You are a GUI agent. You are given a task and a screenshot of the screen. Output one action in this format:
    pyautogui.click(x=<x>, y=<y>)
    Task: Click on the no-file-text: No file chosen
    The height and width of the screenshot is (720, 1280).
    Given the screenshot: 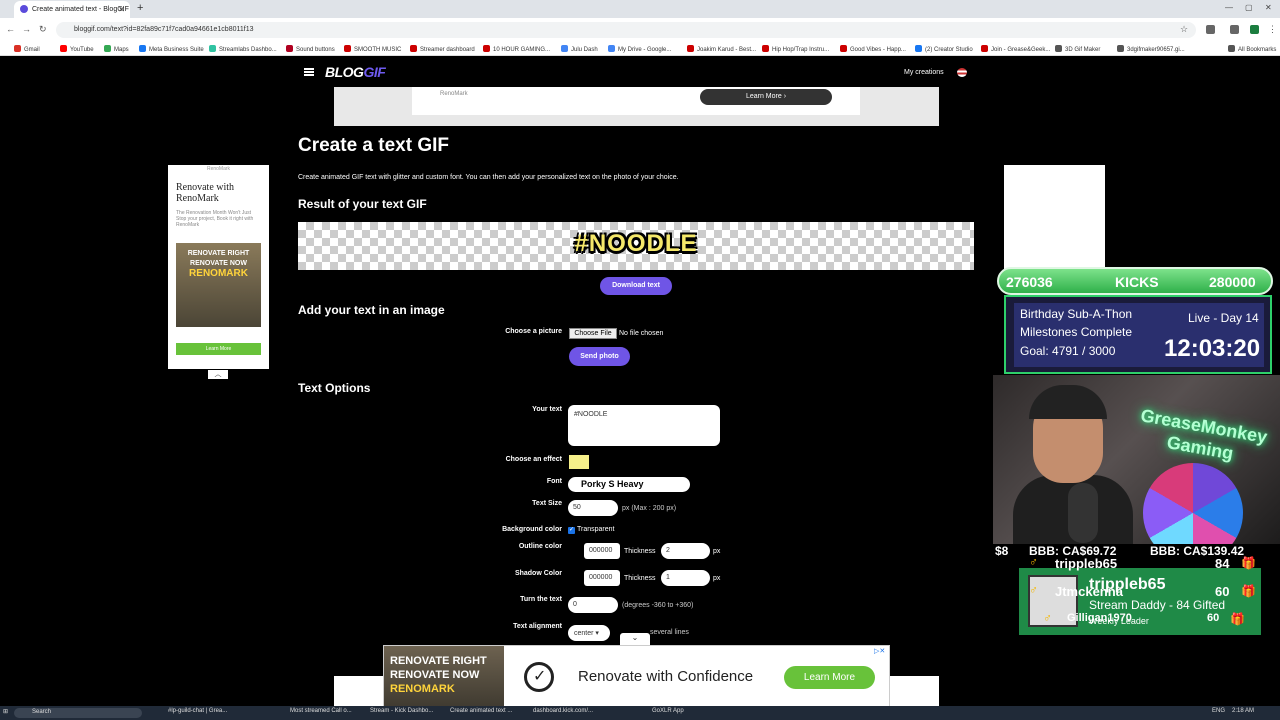 What is the action you would take?
    pyautogui.click(x=641, y=333)
    